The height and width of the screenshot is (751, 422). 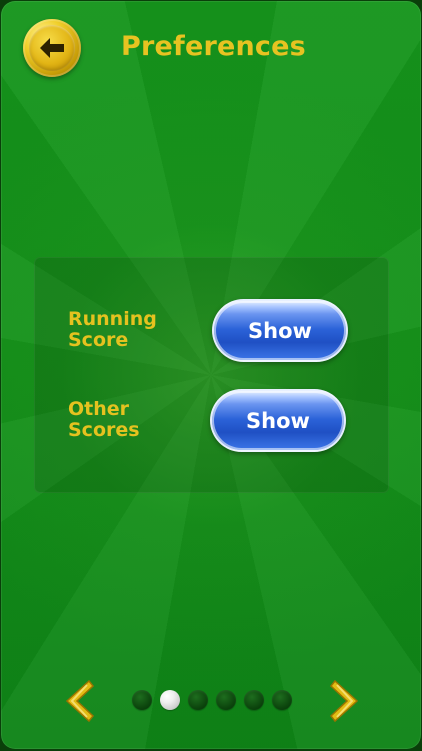 I want to click on chevron-left-icon, so click(x=78, y=701).